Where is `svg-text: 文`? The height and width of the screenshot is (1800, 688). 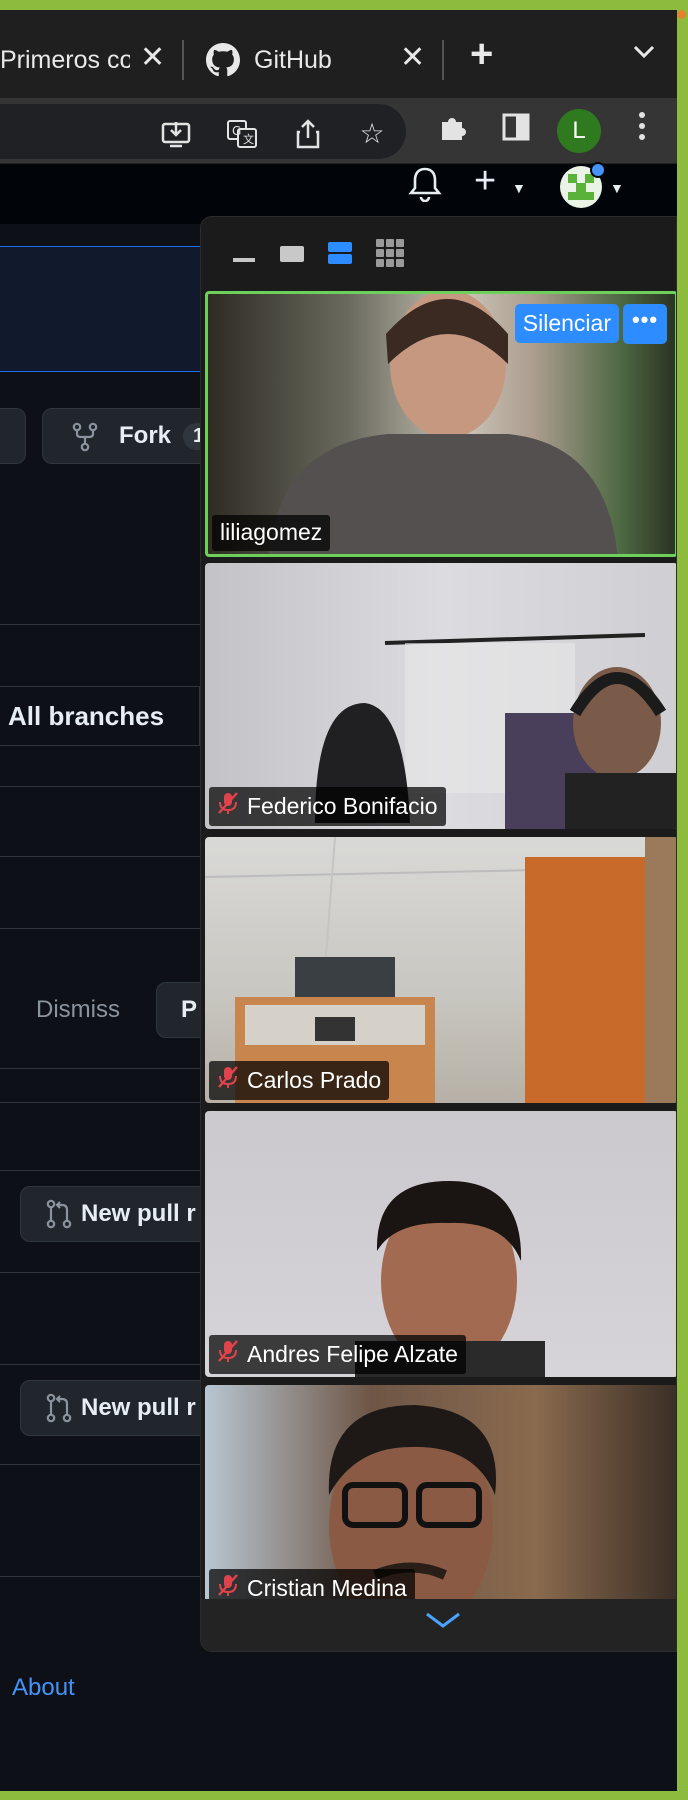 svg-text: 文 is located at coordinates (248, 139).